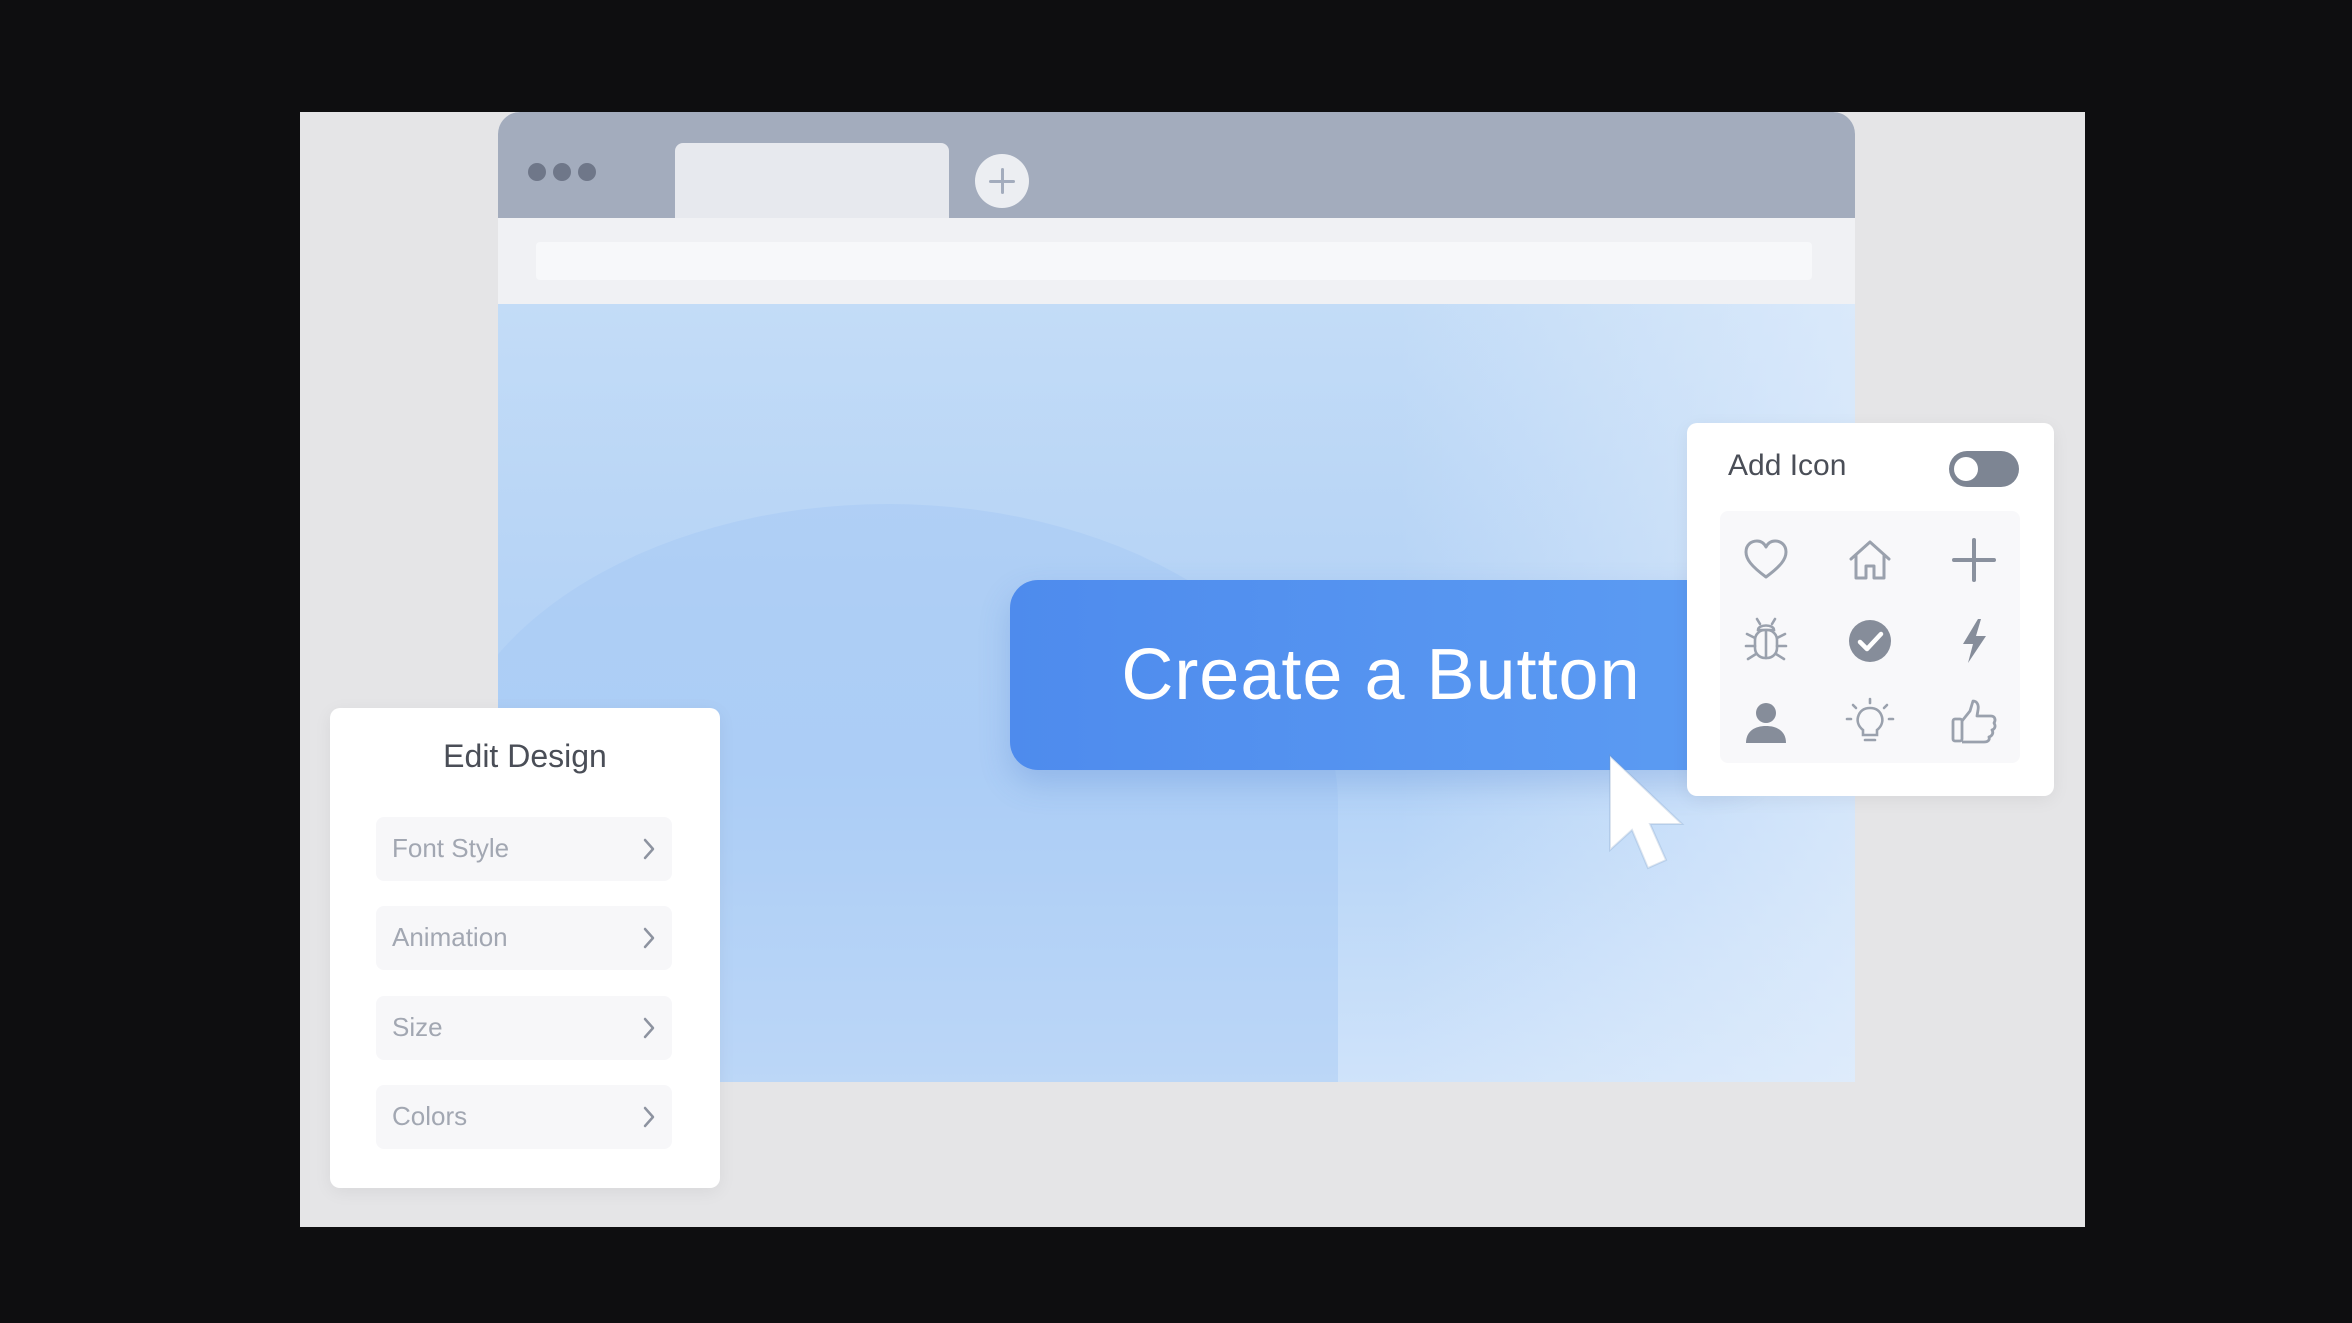 The height and width of the screenshot is (1323, 2352). What do you see at coordinates (1870, 641) in the screenshot?
I see `check-circle-icon` at bounding box center [1870, 641].